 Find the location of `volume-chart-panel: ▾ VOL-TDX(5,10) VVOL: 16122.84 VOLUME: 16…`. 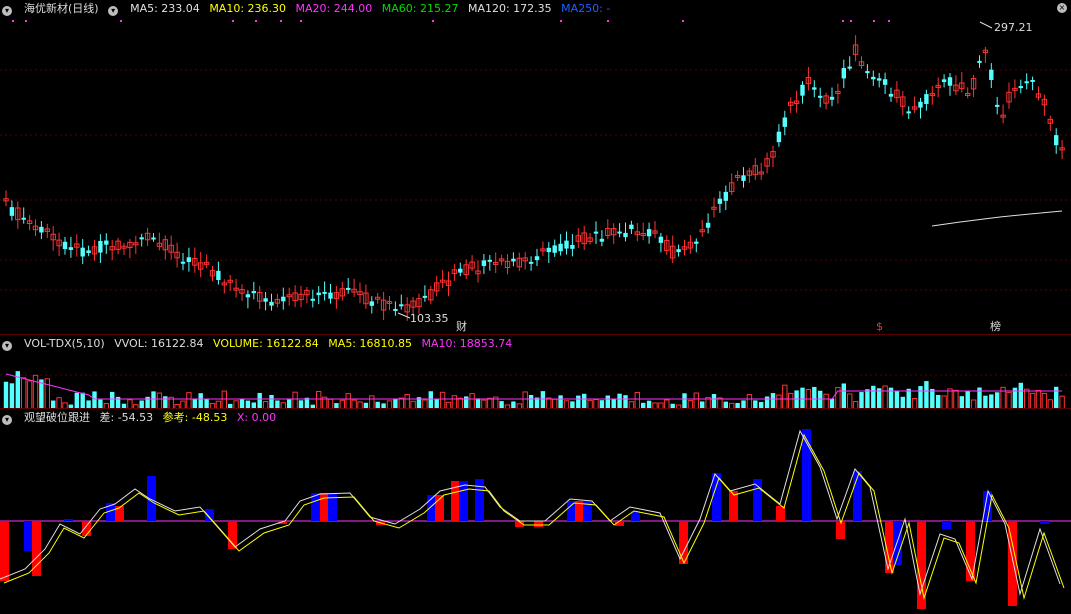

volume-chart-panel: ▾ VOL-TDX(5,10) VVOL: 16122.84 VOLUME: 16… is located at coordinates (535, 371).